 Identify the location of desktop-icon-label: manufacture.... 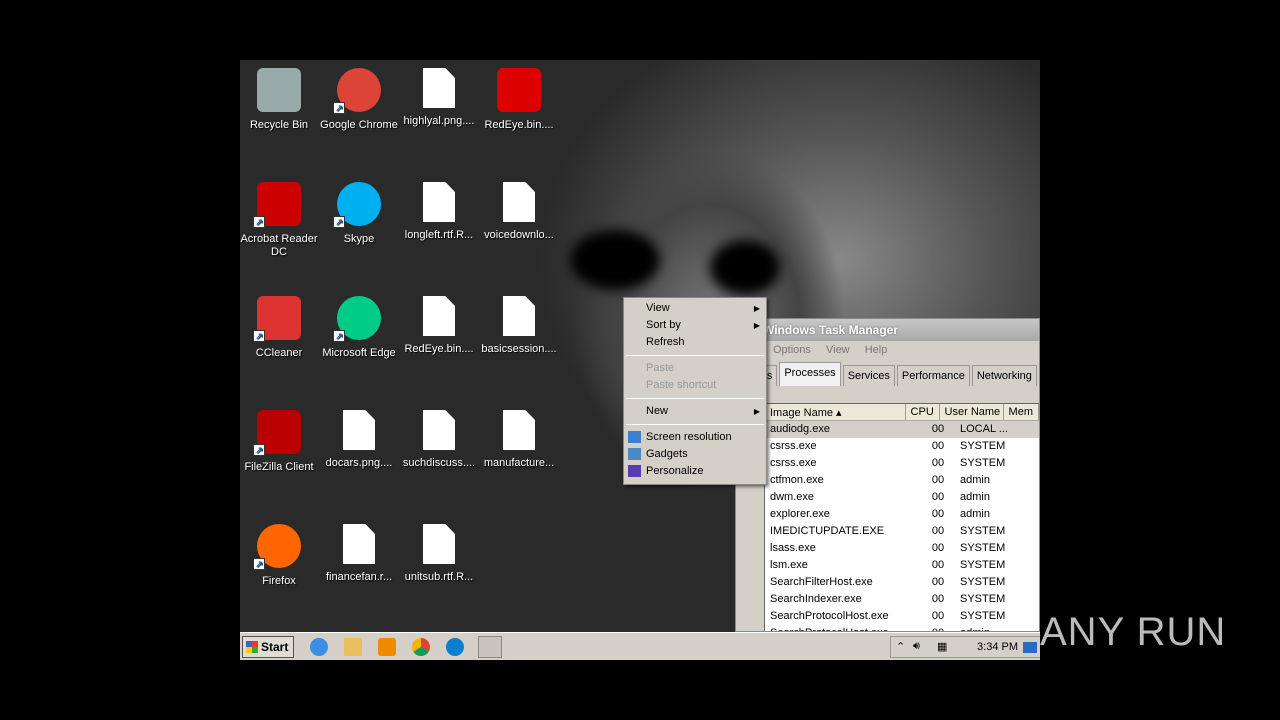
(519, 463).